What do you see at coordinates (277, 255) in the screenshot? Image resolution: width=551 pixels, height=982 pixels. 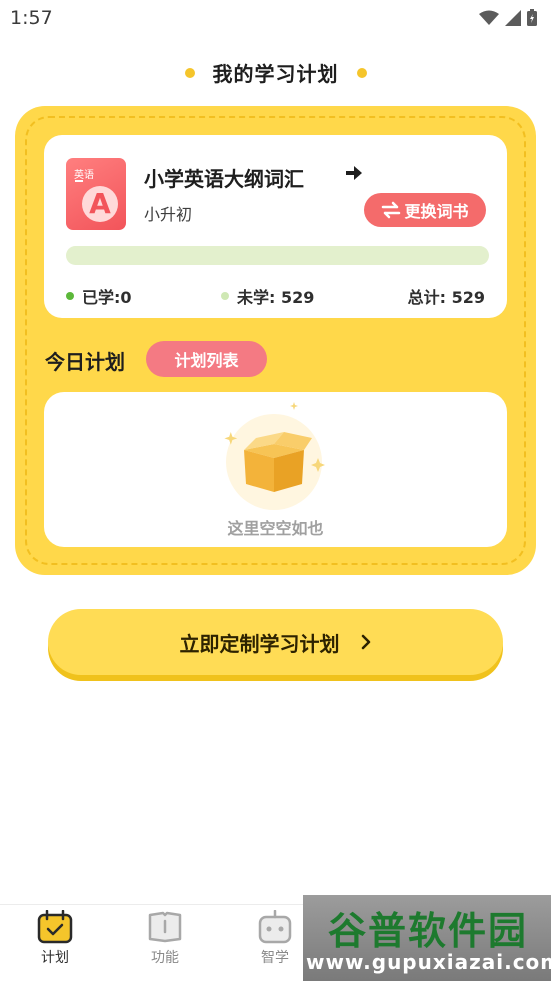 I see `learning-progress-bar` at bounding box center [277, 255].